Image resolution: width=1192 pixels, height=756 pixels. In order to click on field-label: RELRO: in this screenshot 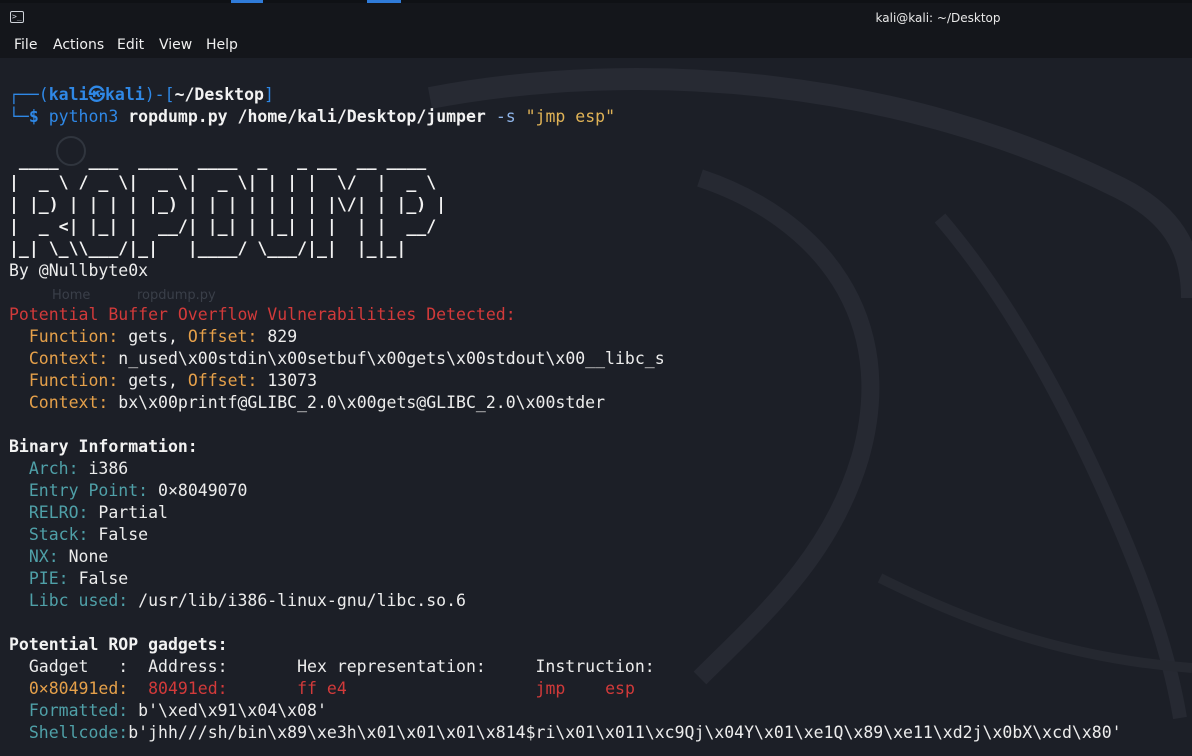, I will do `click(58, 512)`.